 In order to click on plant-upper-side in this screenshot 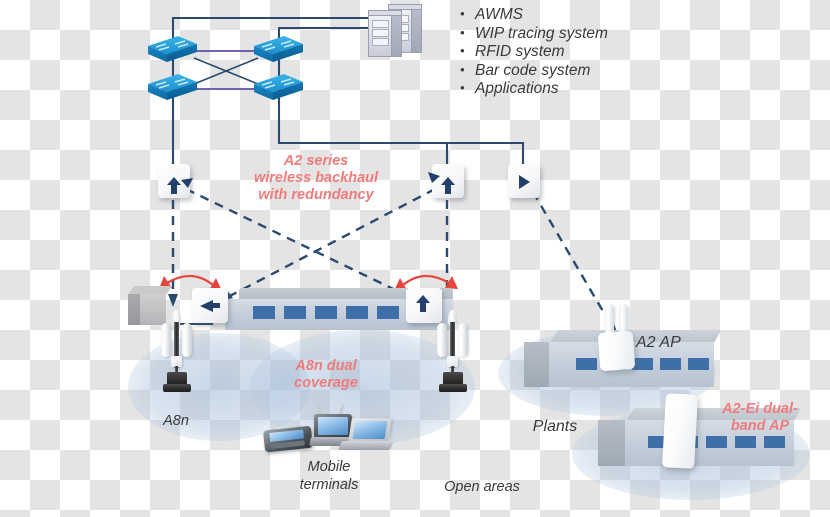, I will do `click(537, 364)`.